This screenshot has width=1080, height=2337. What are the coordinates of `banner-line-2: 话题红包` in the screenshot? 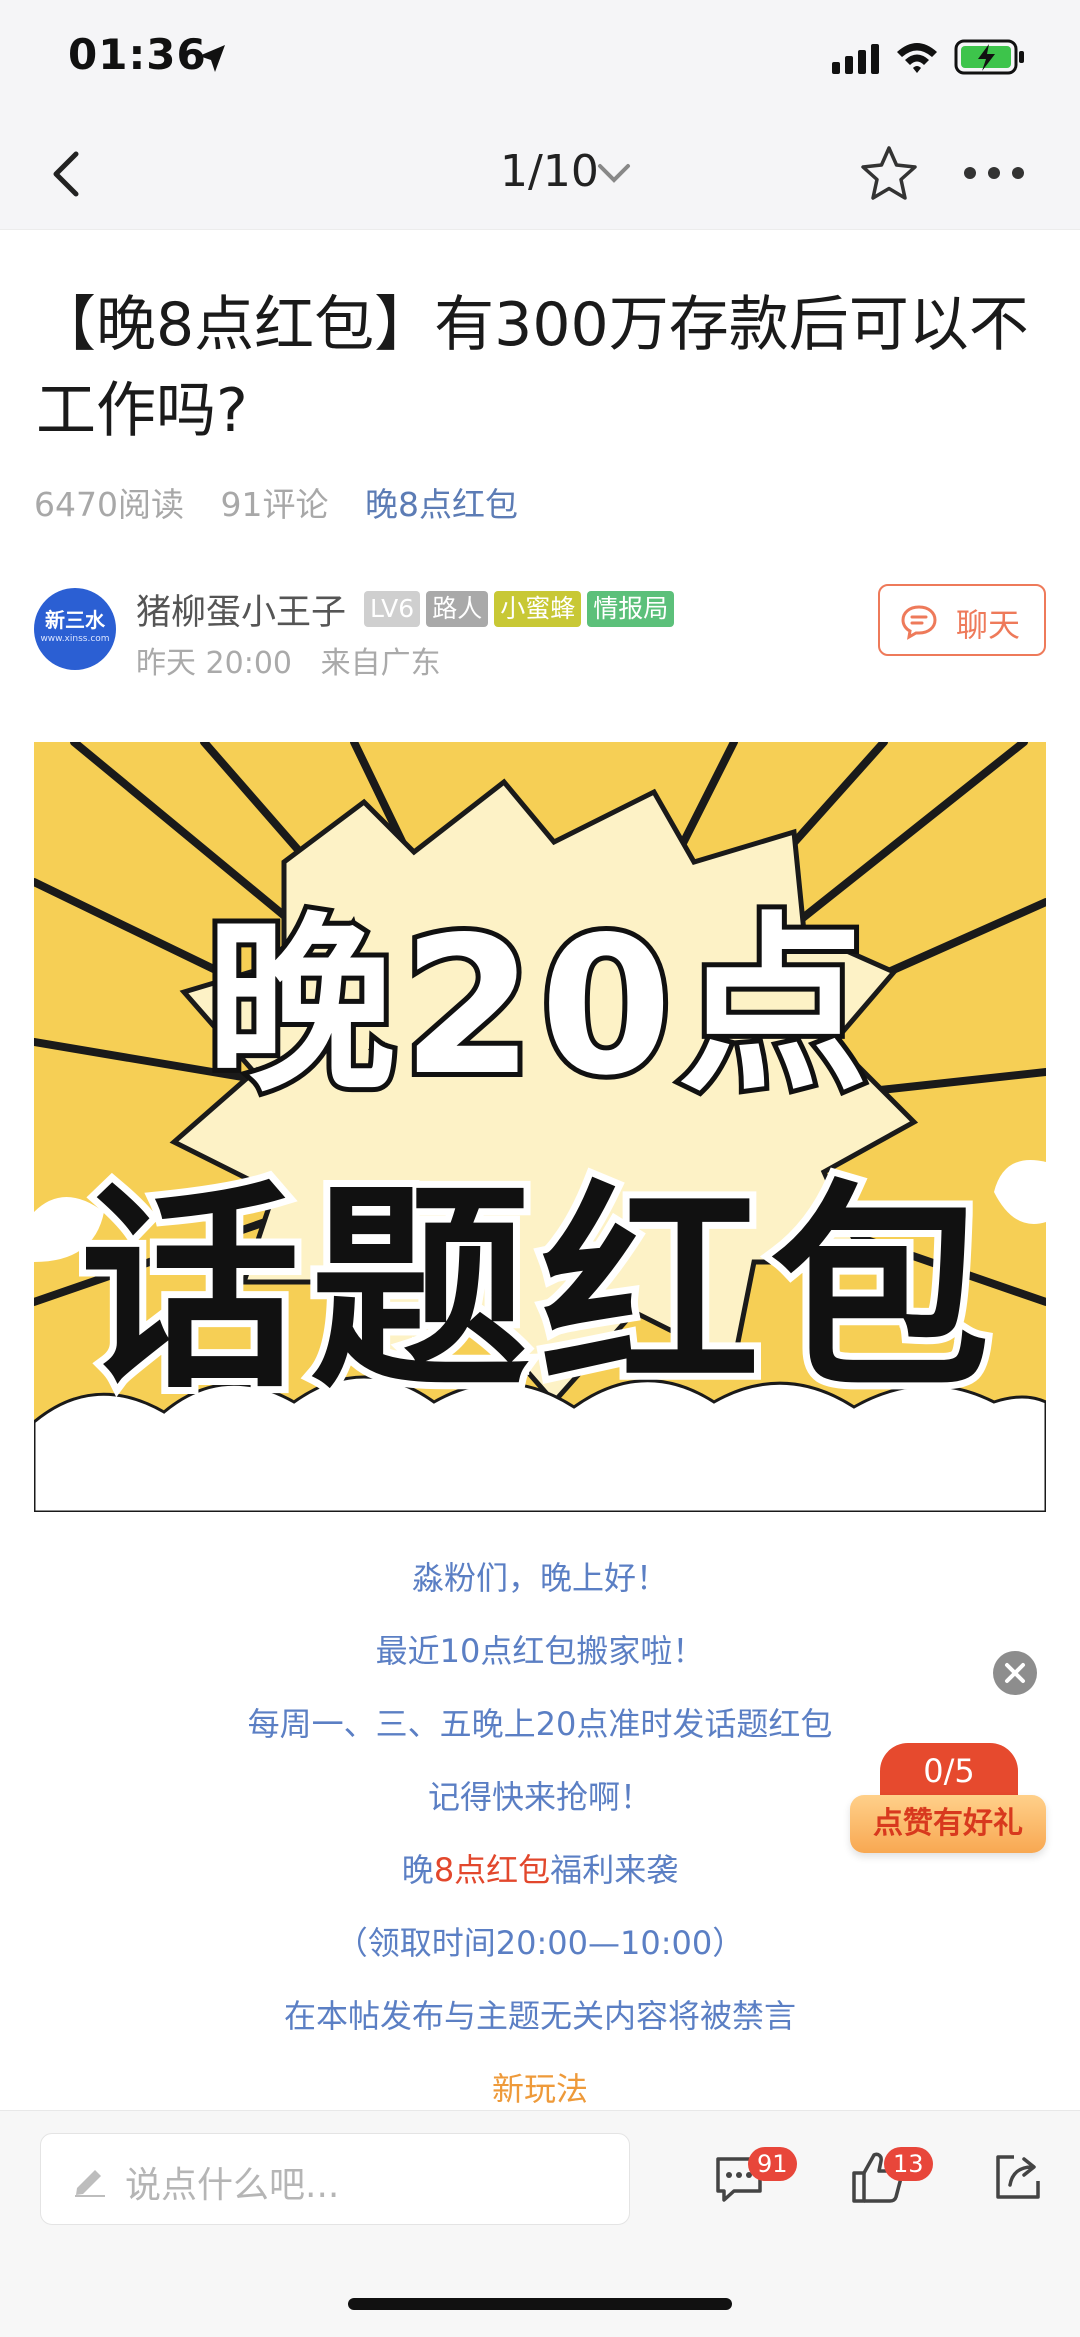 It's located at (536, 1290).